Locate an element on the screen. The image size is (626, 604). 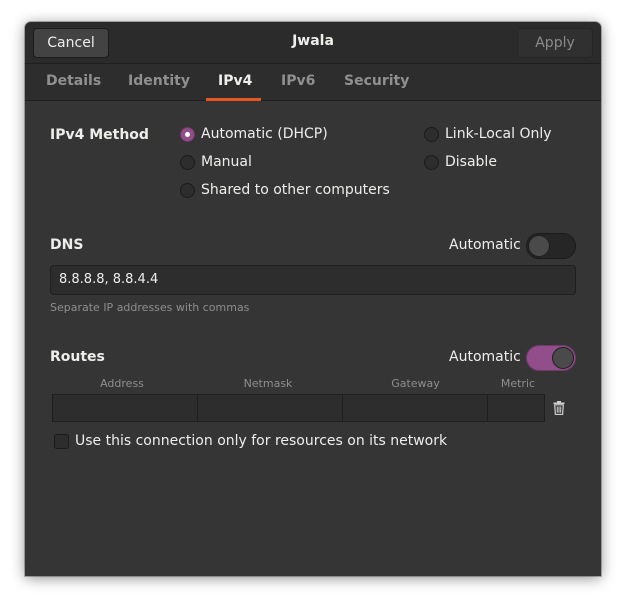
ipv4-method-label: IPv4 Method is located at coordinates (99, 135).